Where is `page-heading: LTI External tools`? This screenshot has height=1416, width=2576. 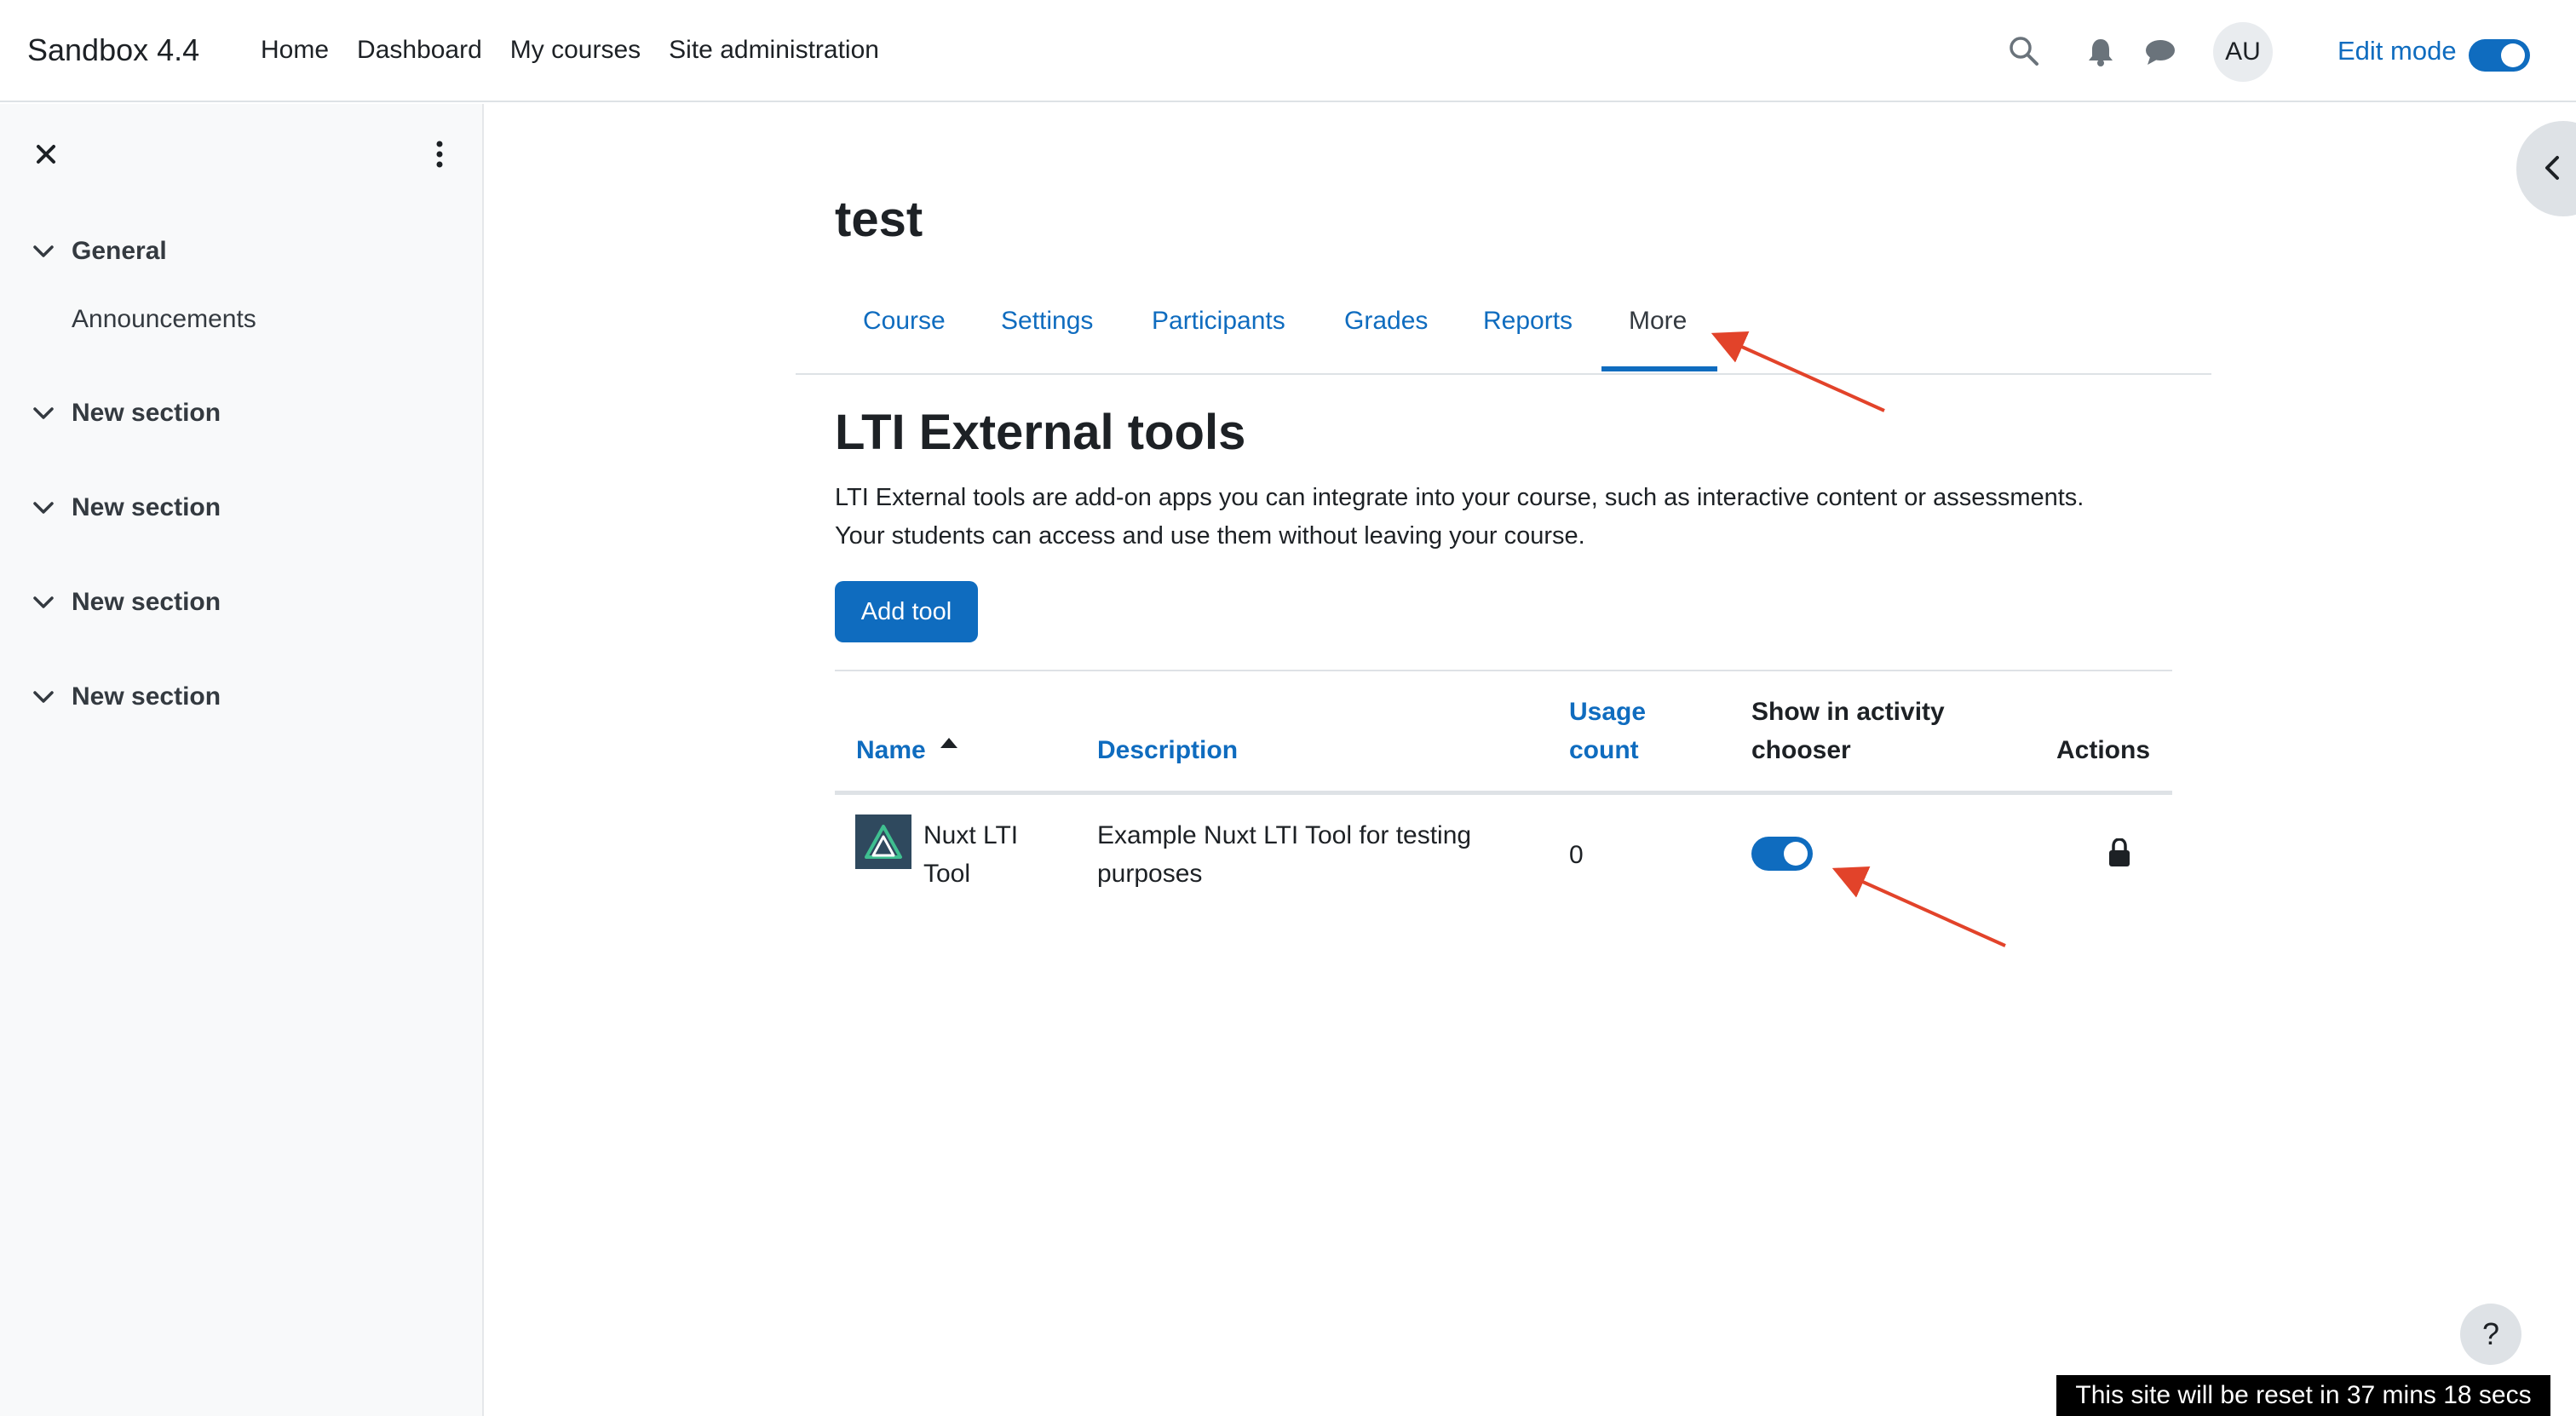
page-heading: LTI External tools is located at coordinates (1040, 432).